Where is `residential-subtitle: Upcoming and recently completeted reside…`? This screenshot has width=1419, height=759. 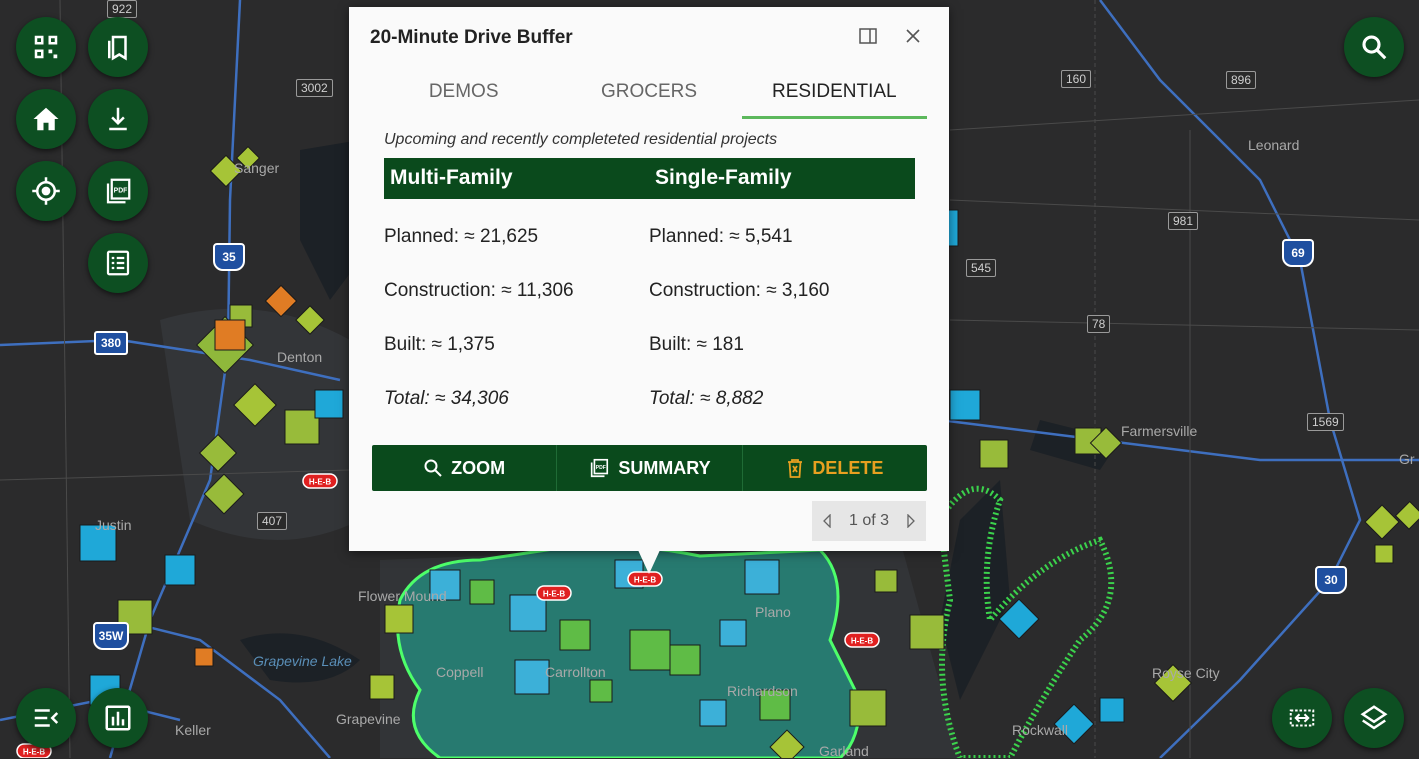
residential-subtitle: Upcoming and recently completeted reside… is located at coordinates (581, 139).